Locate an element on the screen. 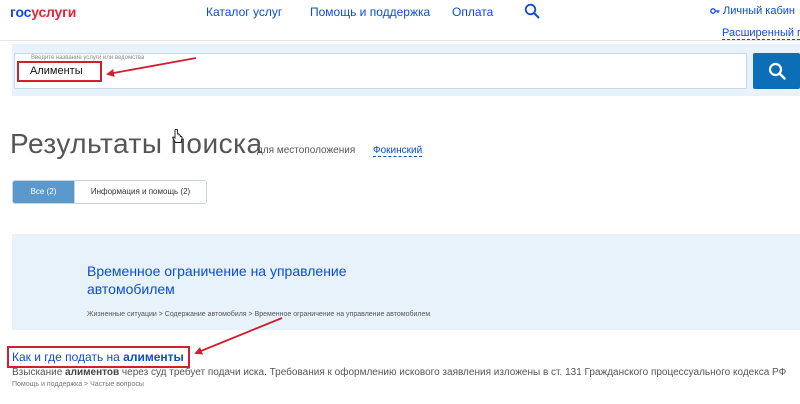  search-button is located at coordinates (776, 71).